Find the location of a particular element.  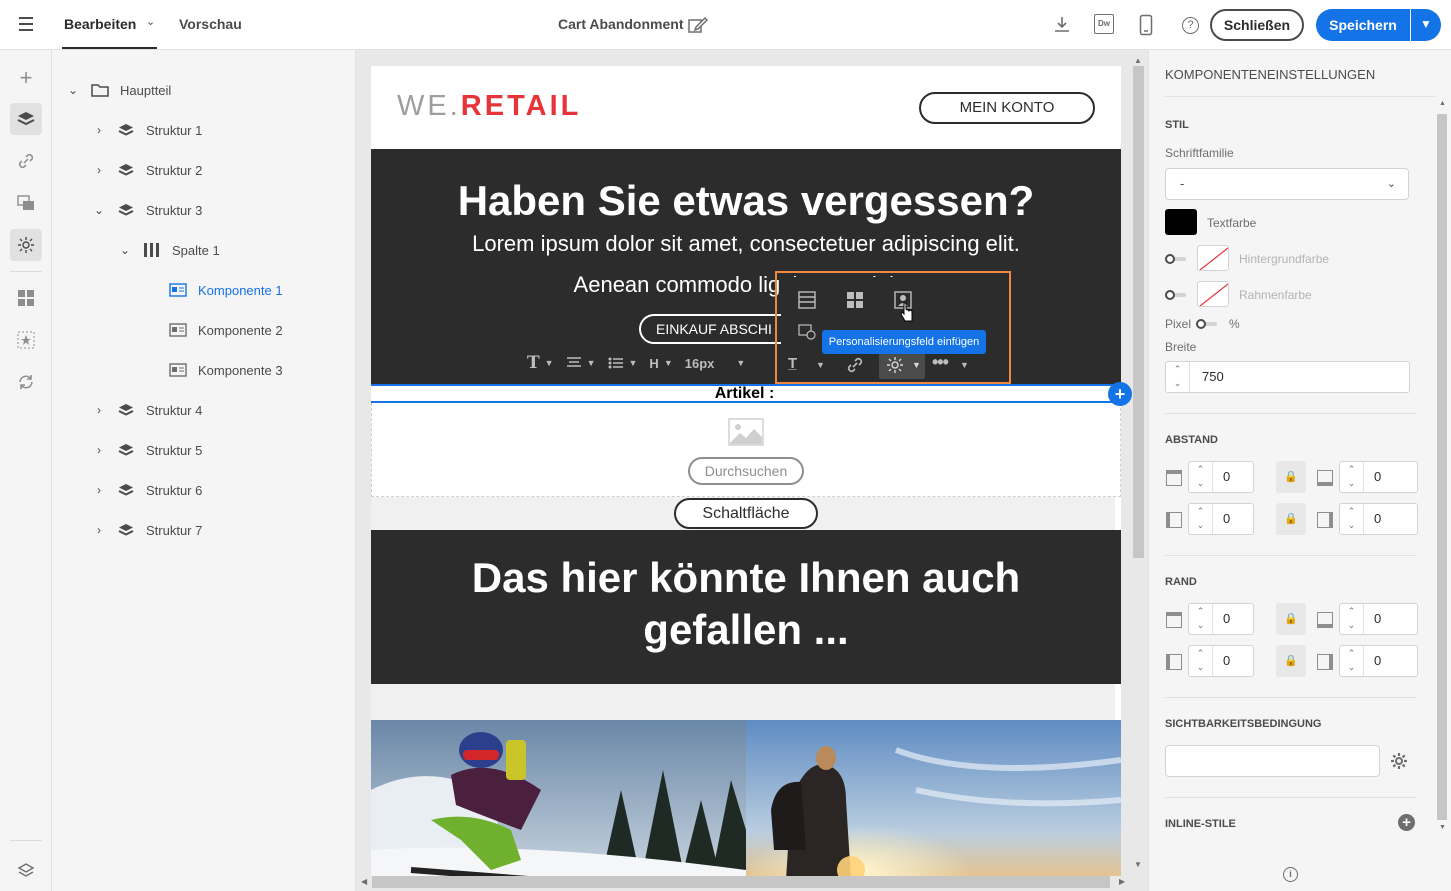

font-family-select: - ⌄ is located at coordinates (1287, 184).